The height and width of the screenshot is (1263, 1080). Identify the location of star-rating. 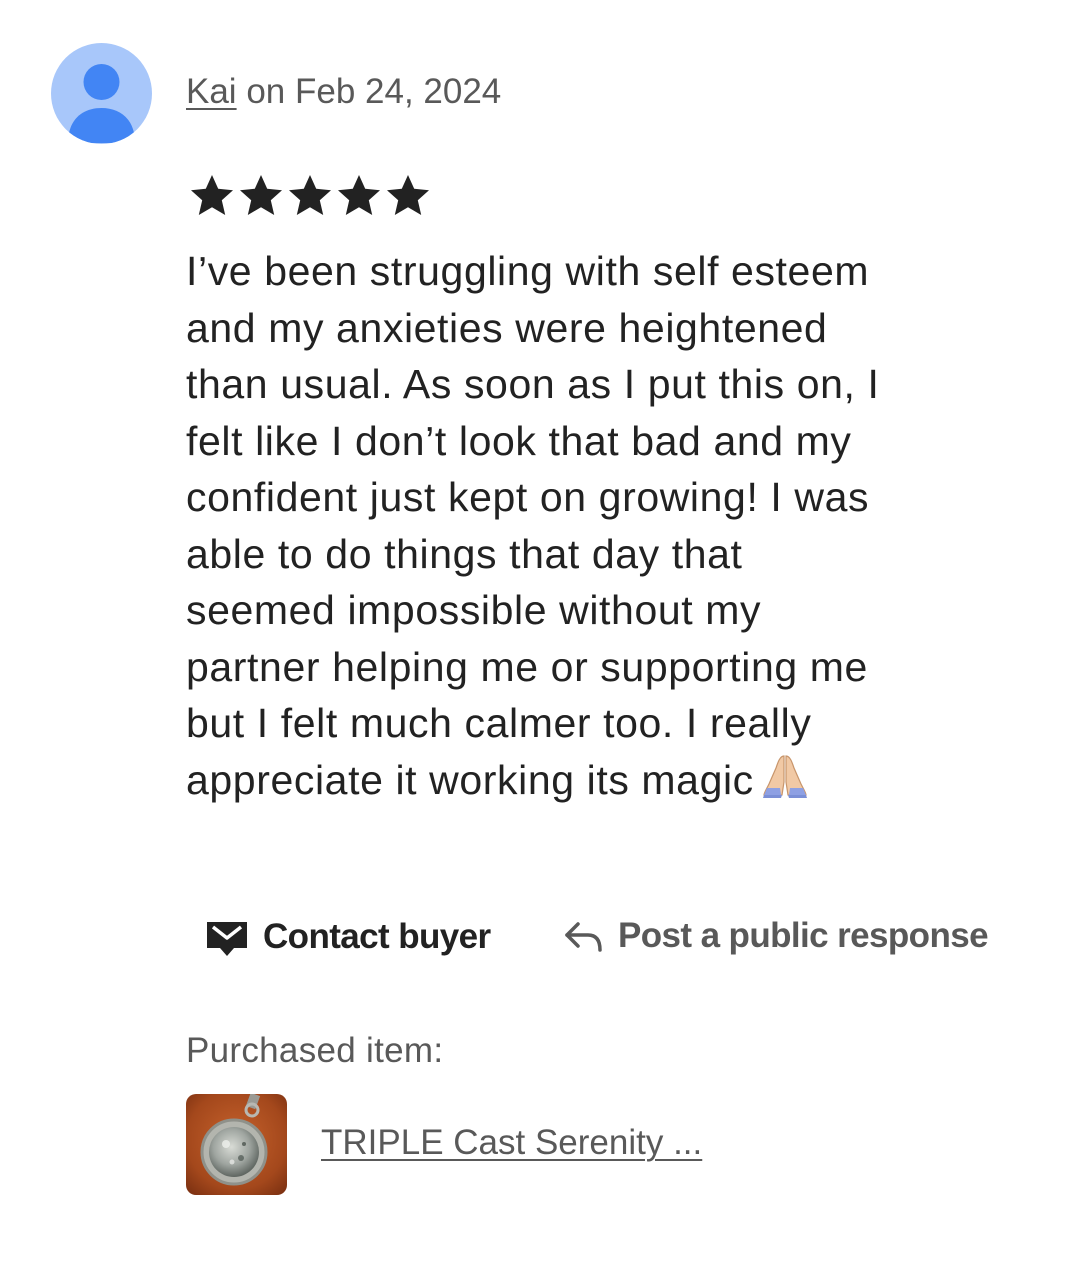
(310, 196).